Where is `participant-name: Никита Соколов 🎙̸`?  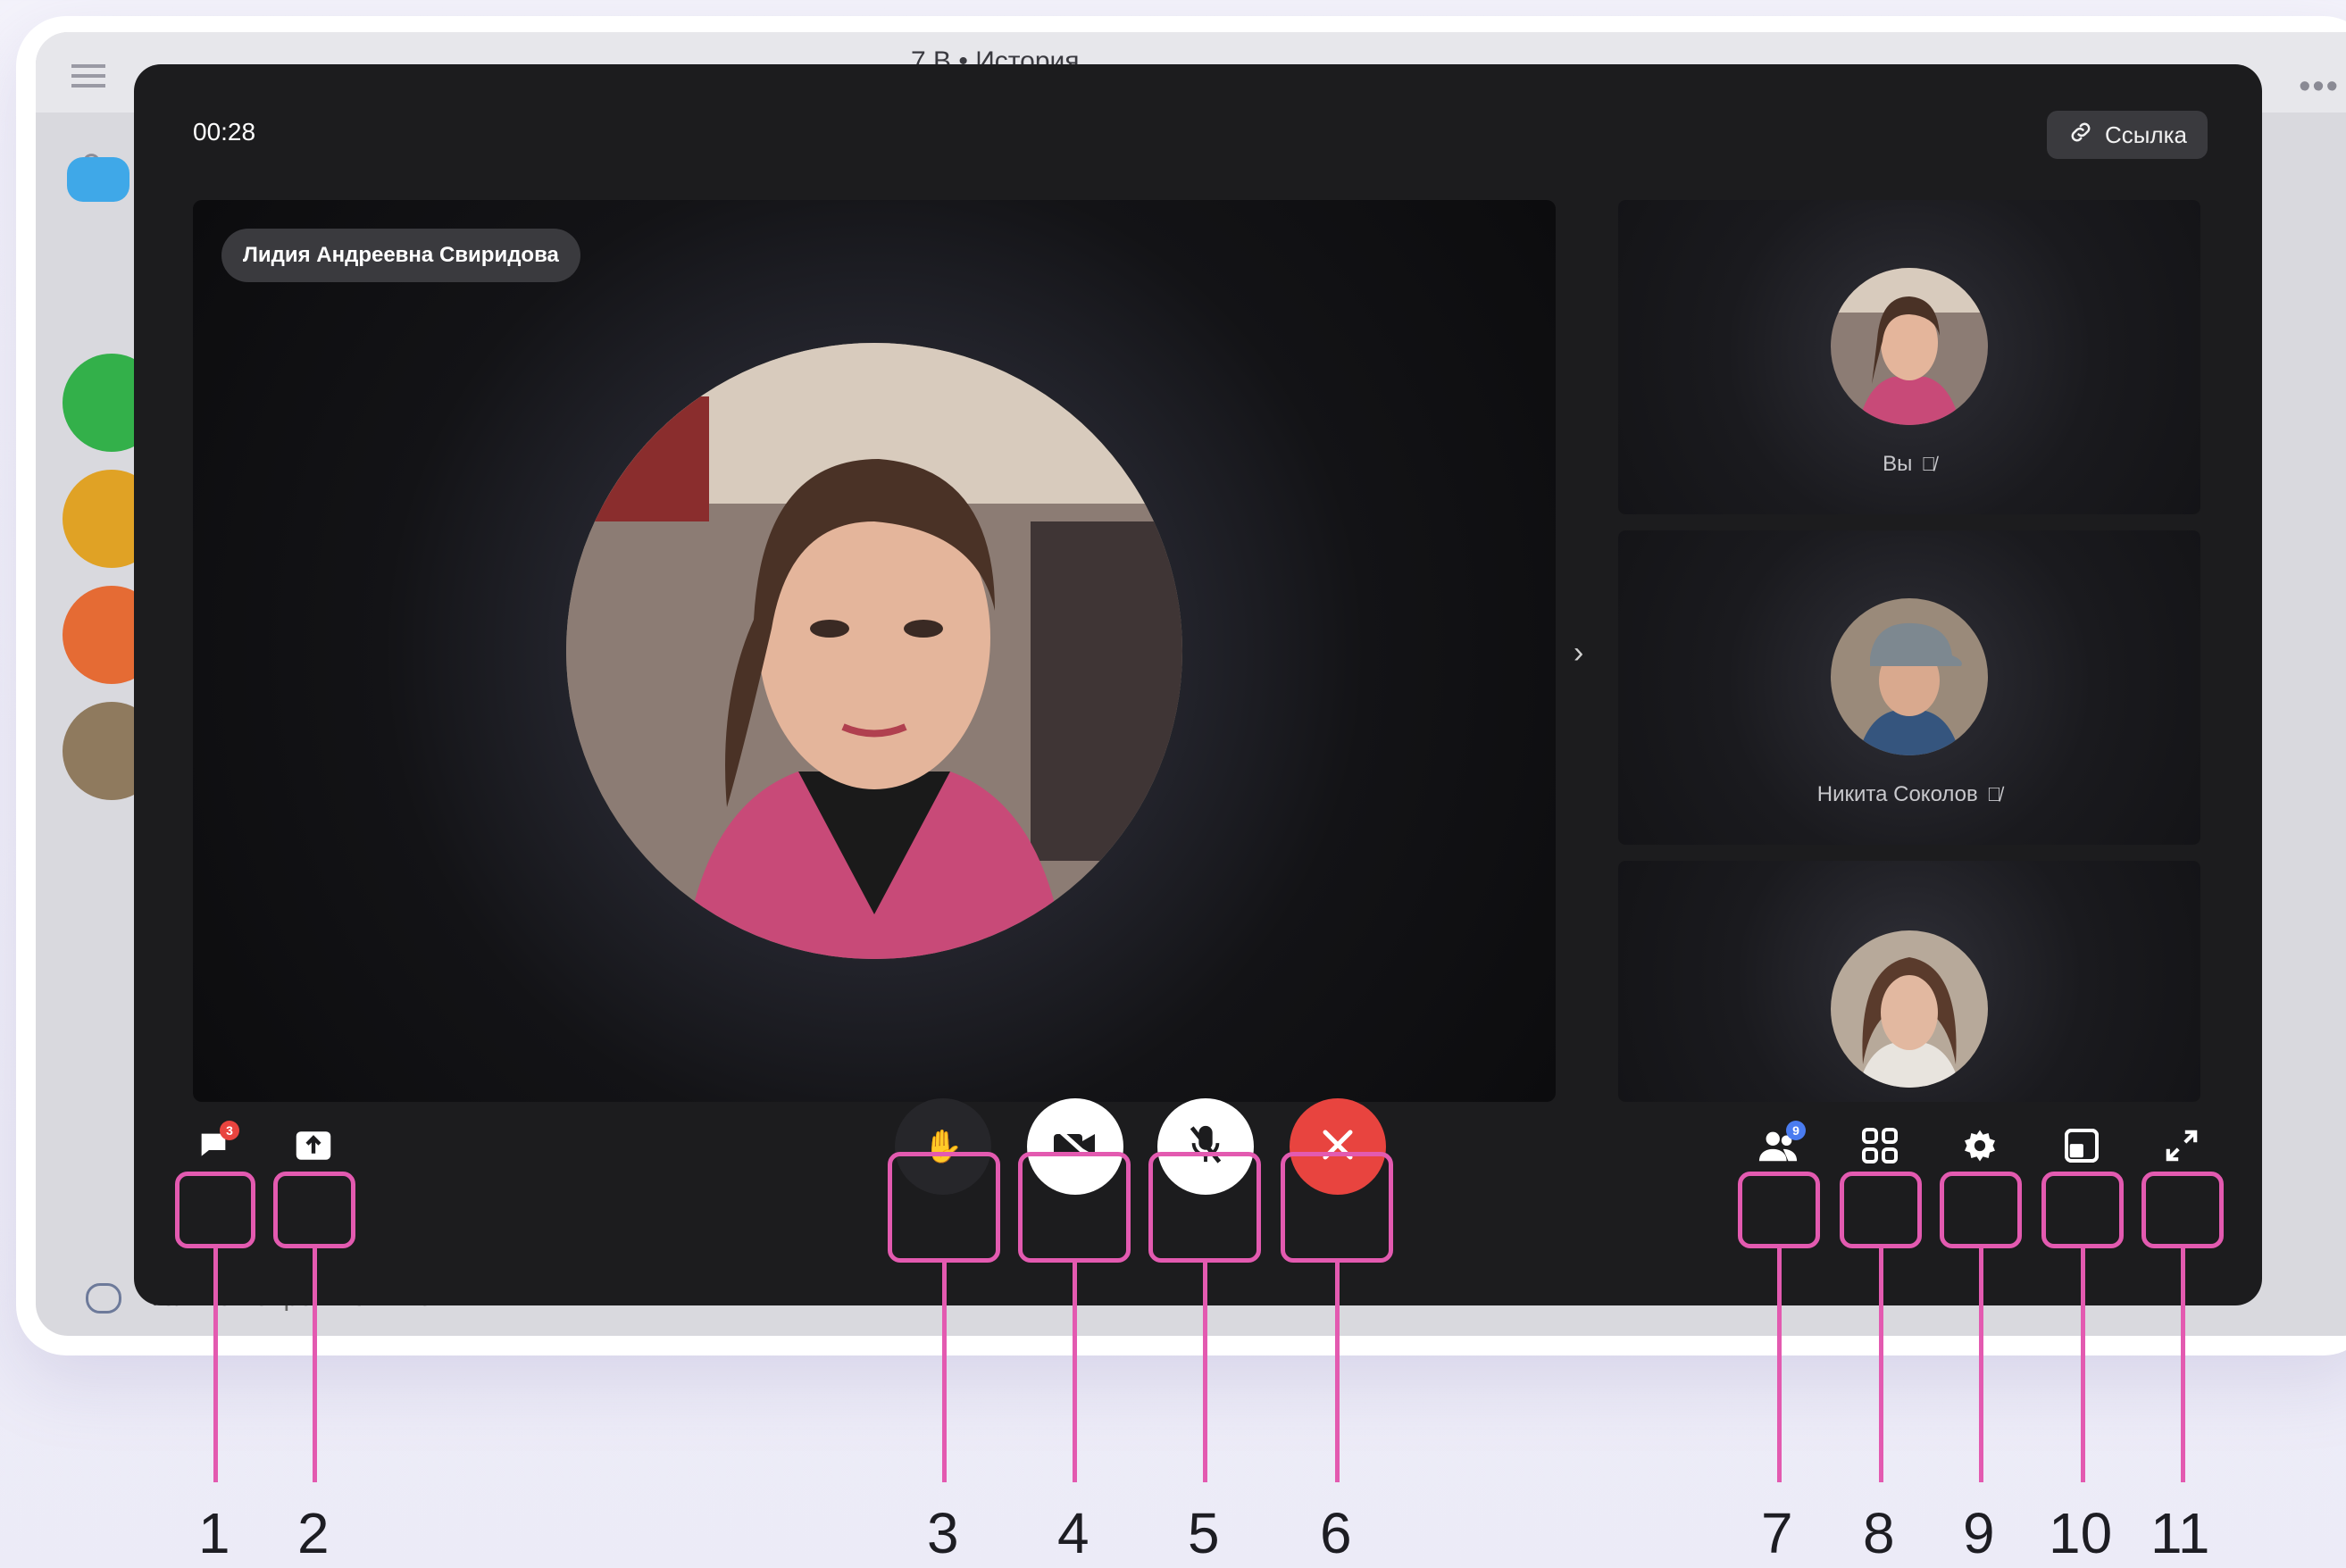
participant-name: Никита Соколов 🎙̸ is located at coordinates (1909, 794).